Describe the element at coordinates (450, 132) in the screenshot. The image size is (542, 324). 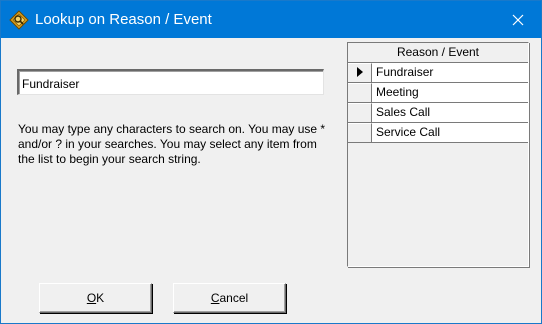
I see `row-cell-label: Service Call` at that location.